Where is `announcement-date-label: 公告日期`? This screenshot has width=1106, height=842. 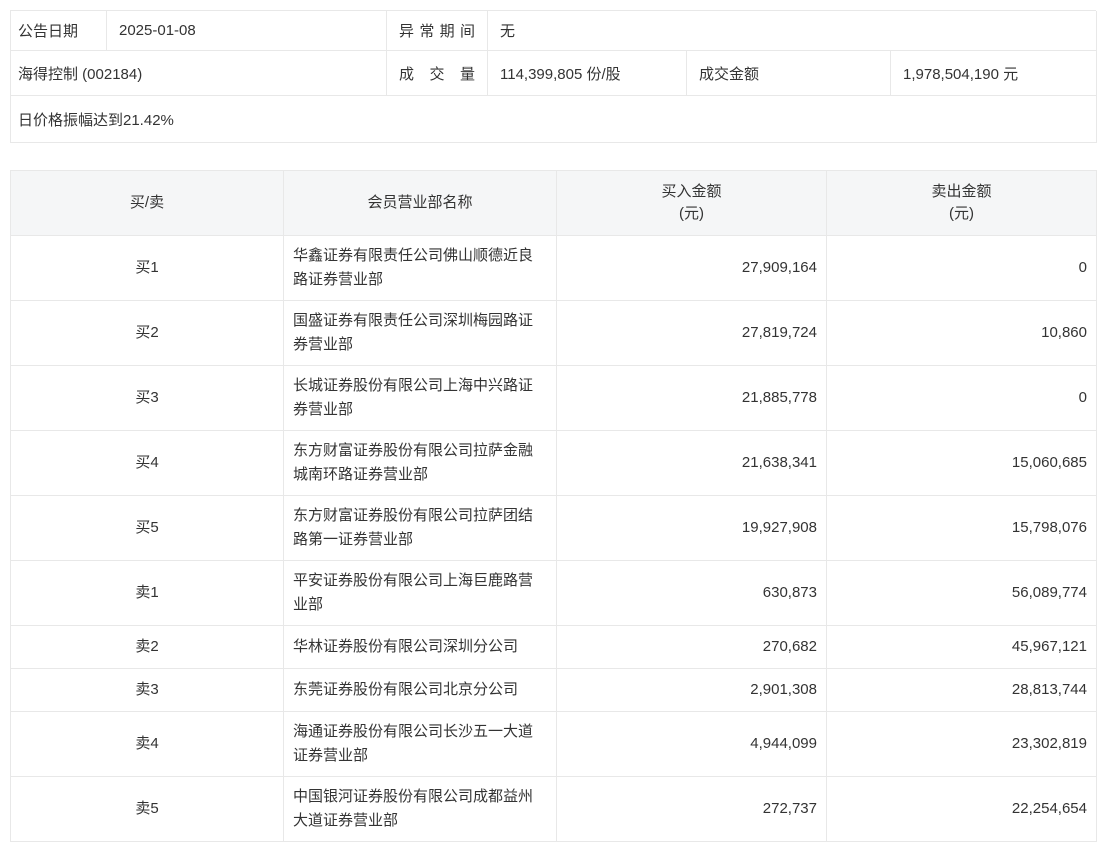
announcement-date-label: 公告日期 is located at coordinates (59, 31).